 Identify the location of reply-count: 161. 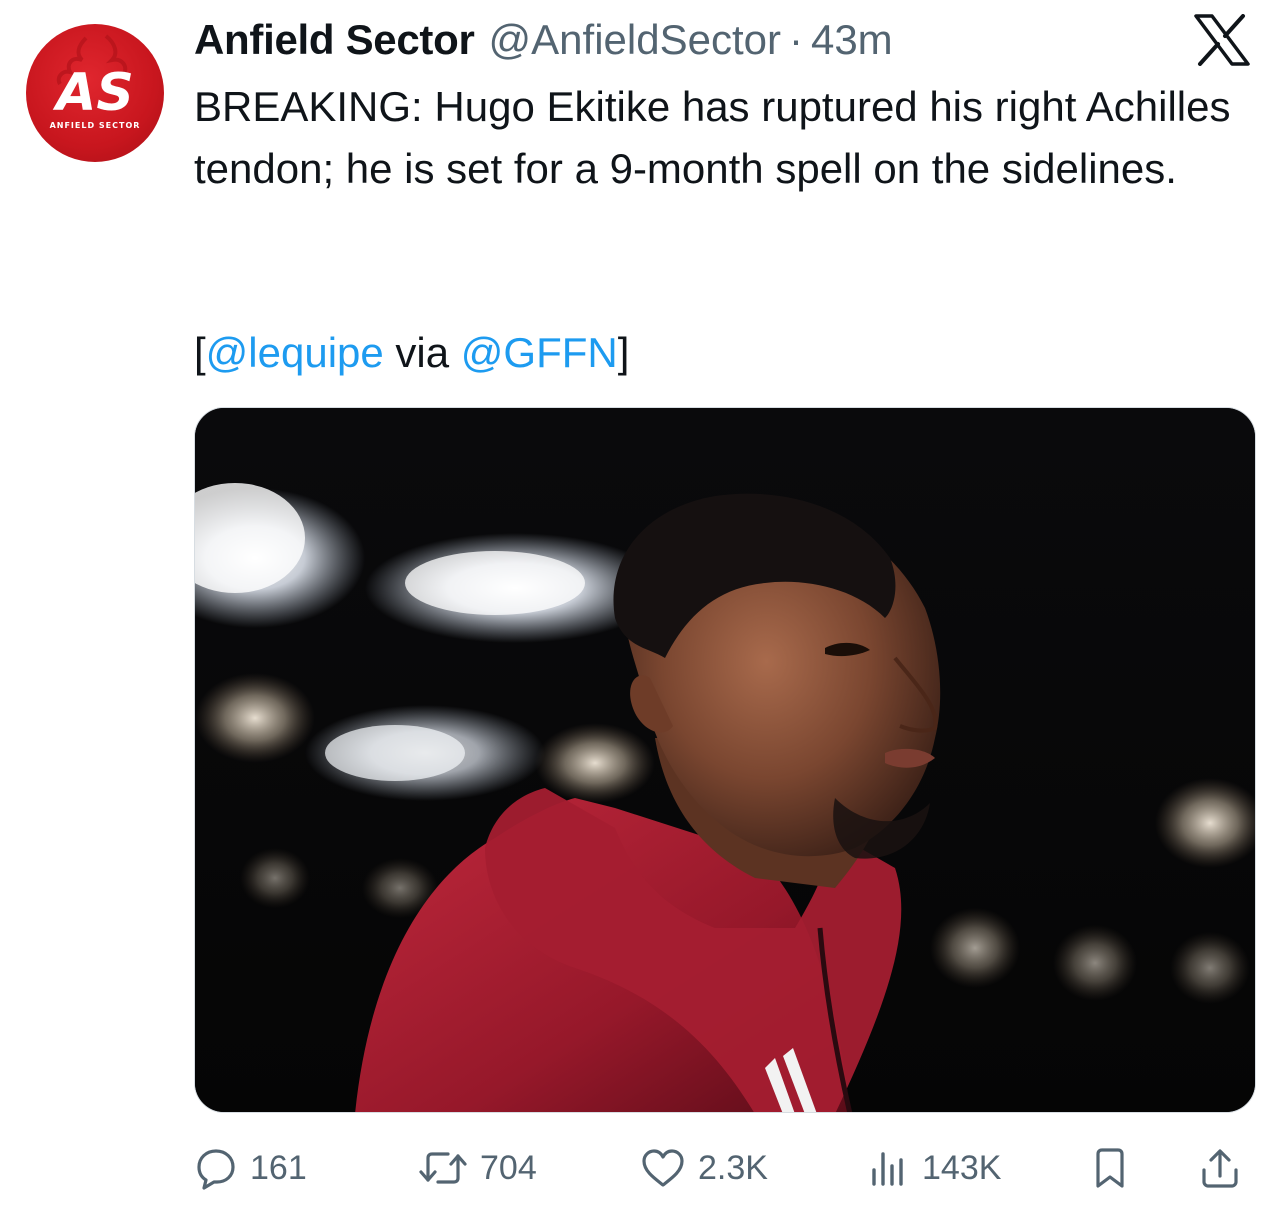
(278, 1167).